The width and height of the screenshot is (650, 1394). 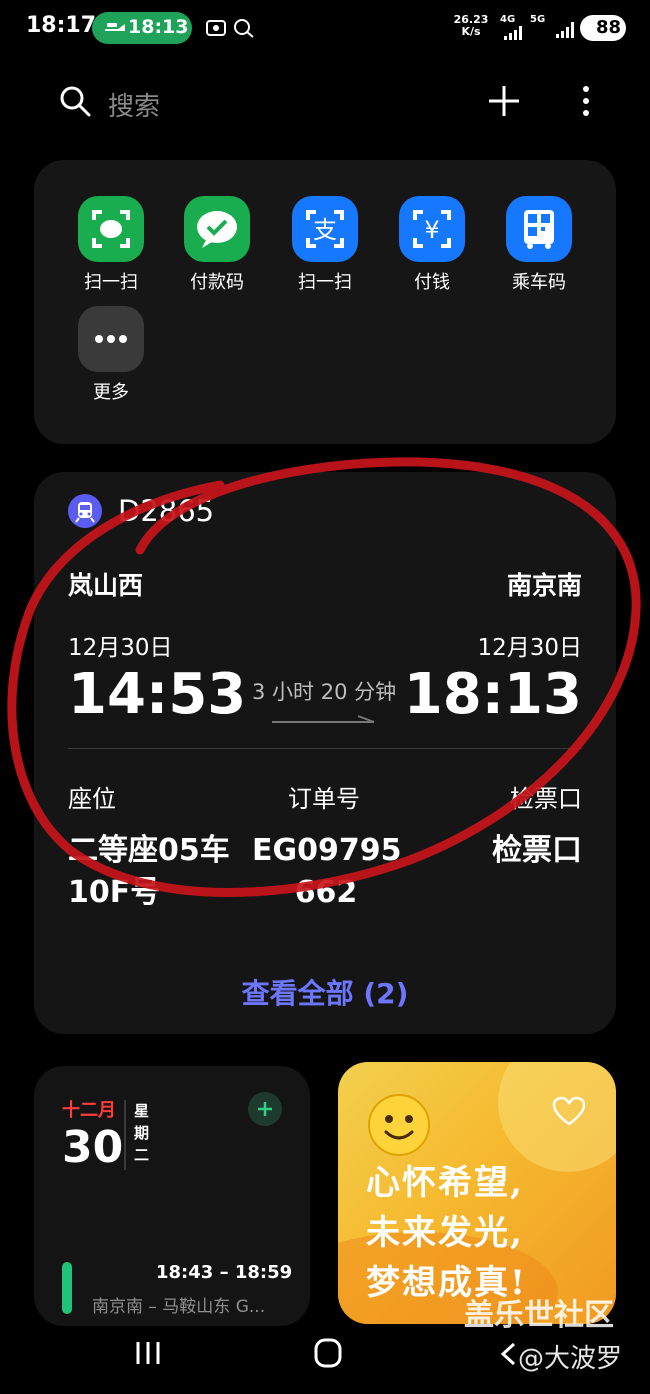 What do you see at coordinates (586, 101) in the screenshot?
I see `more-options-icon` at bounding box center [586, 101].